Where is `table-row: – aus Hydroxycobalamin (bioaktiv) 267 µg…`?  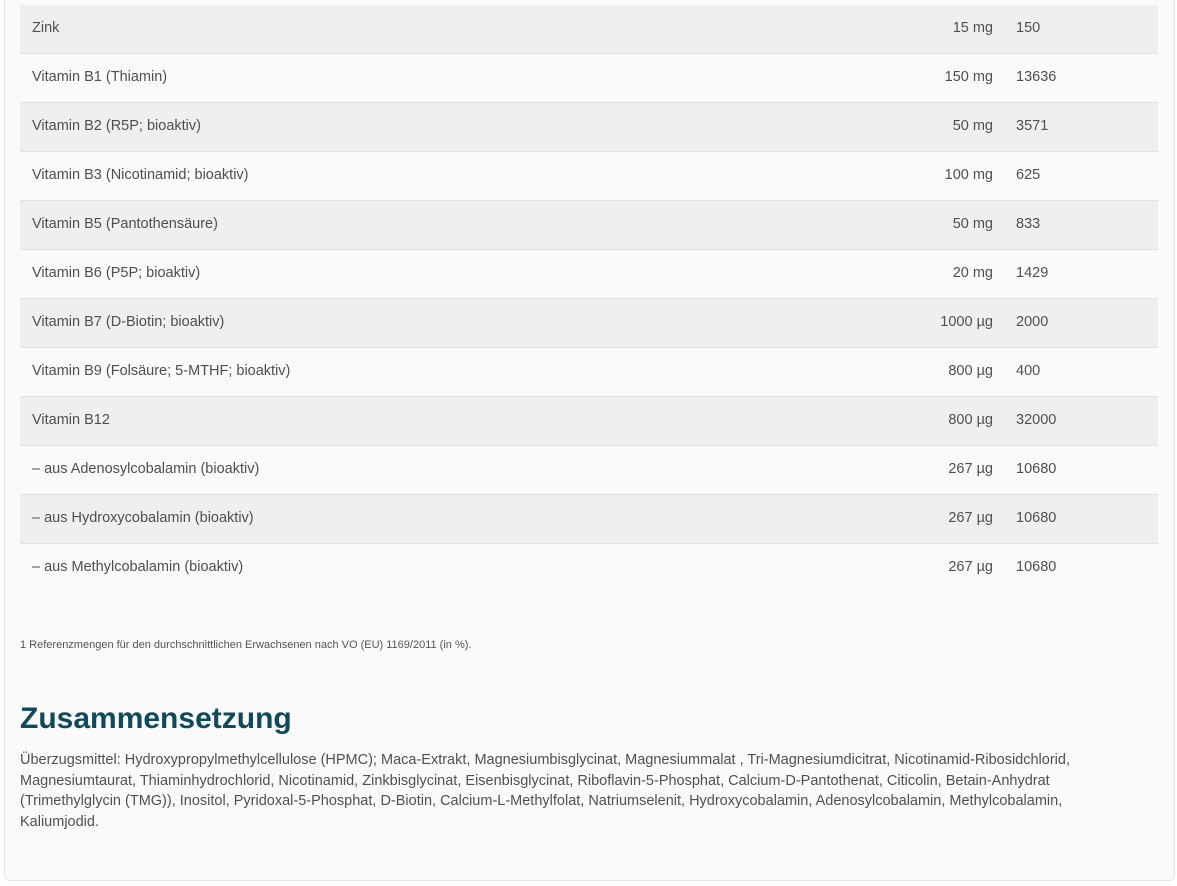
table-row: – aus Hydroxycobalamin (bioaktiv) 267 µg… is located at coordinates (589, 519).